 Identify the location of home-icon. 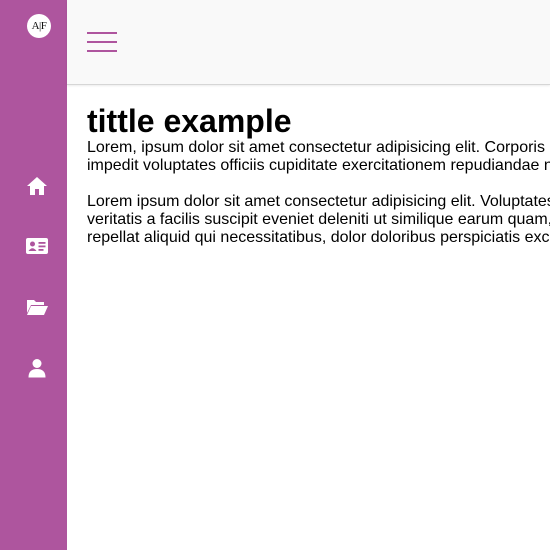
(37, 186).